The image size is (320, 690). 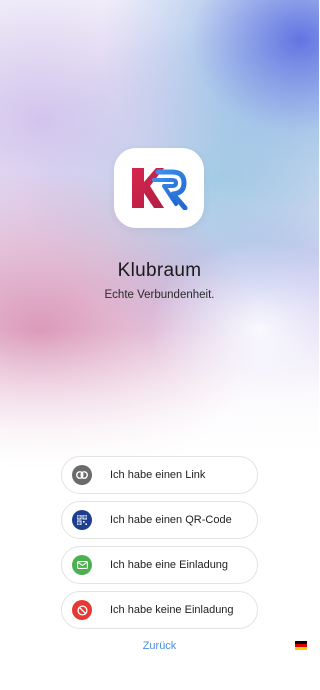 What do you see at coordinates (82, 610) in the screenshot?
I see `no-entry-icon` at bounding box center [82, 610].